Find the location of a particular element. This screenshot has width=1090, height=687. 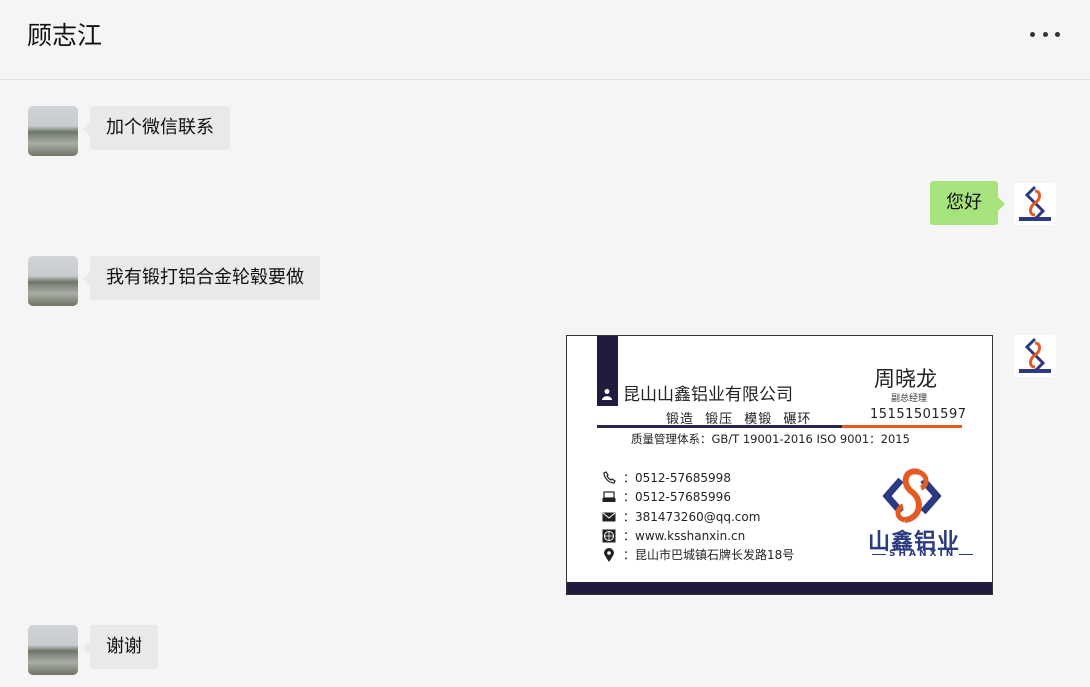

shanxin-logo-icon is located at coordinates (912, 495).